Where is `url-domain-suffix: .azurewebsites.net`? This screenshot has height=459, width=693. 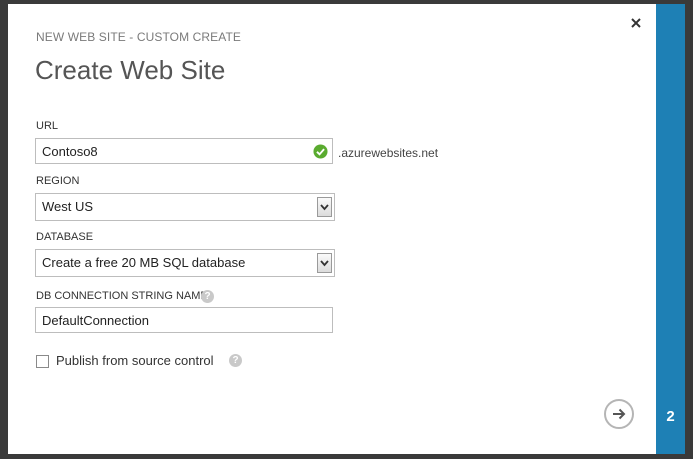
url-domain-suffix: .azurewebsites.net is located at coordinates (388, 153).